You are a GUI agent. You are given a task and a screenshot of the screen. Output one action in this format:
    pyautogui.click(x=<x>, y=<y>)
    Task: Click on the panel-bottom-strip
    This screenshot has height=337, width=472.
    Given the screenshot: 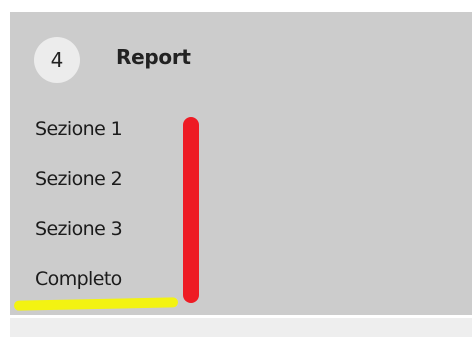 What is the action you would take?
    pyautogui.click(x=241, y=327)
    